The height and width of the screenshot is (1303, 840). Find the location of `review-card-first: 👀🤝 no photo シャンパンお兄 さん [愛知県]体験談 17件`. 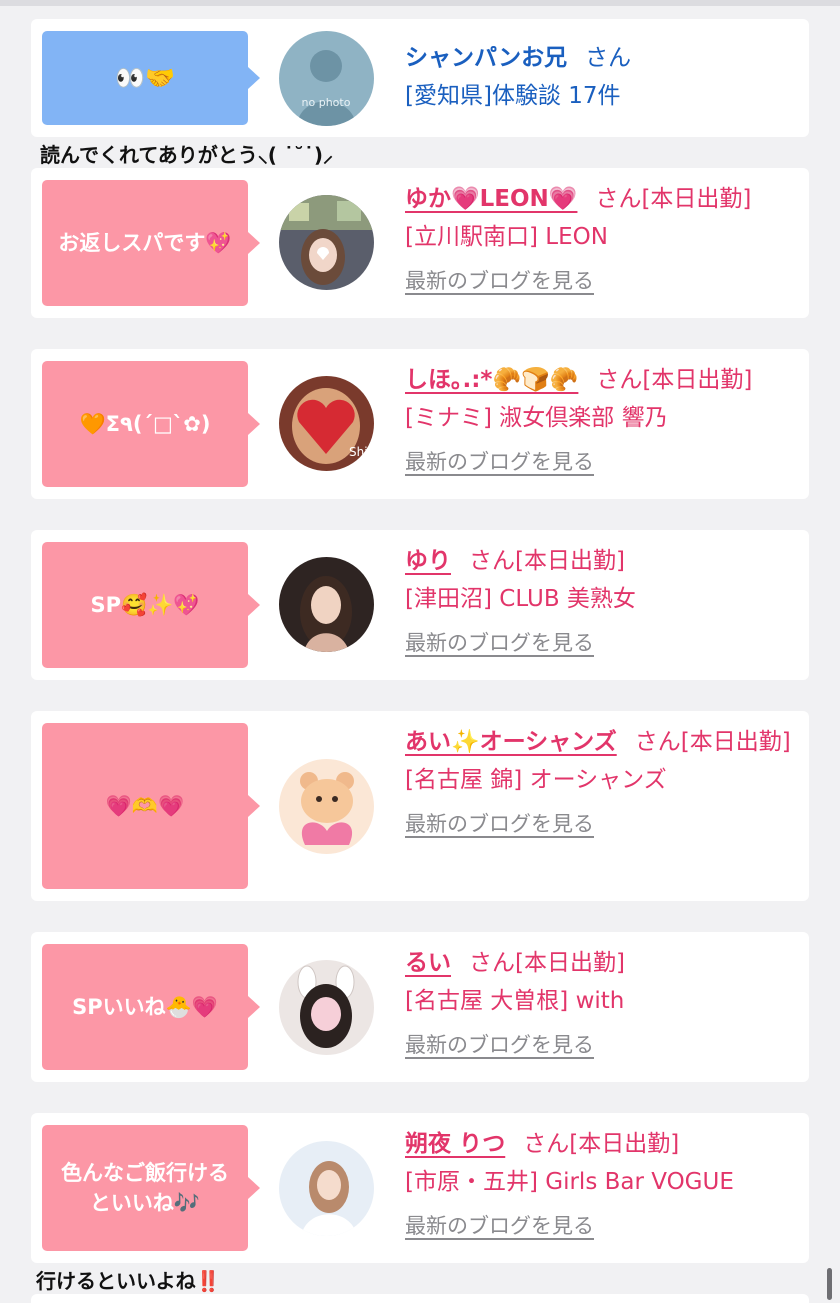

review-card-first: 👀🤝 no photo シャンパンお兄 さん [愛知県]体験談 17件 is located at coordinates (420, 78).